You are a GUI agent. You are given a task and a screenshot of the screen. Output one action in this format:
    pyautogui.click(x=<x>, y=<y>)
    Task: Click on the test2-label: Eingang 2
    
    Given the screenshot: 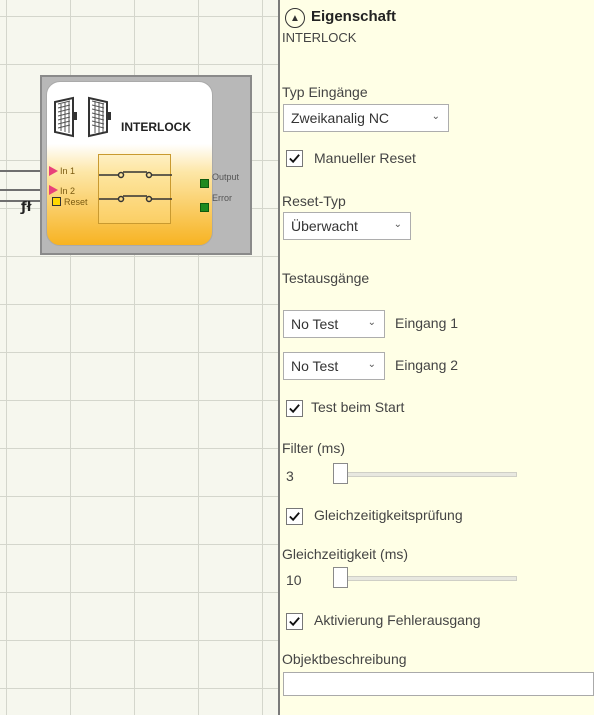 What is the action you would take?
    pyautogui.click(x=427, y=365)
    